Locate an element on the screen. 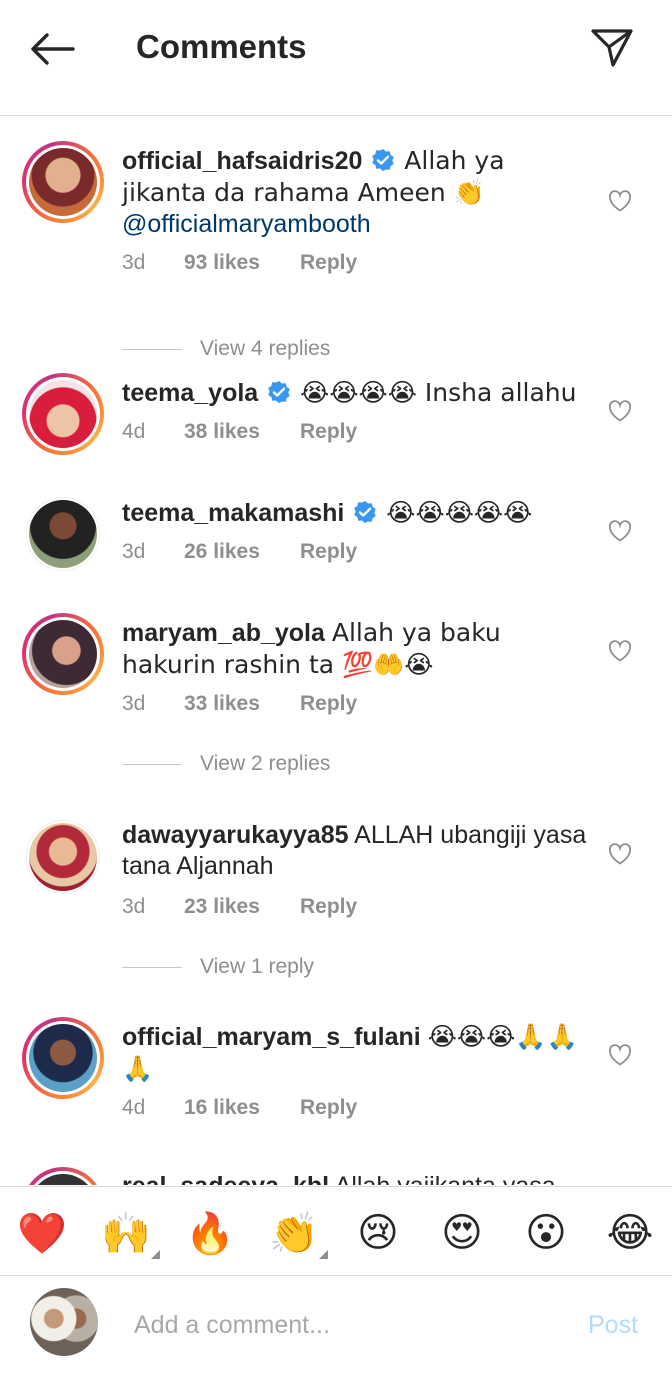 The image size is (672, 1378). comment-likes: 16 likes is located at coordinates (242, 1108).